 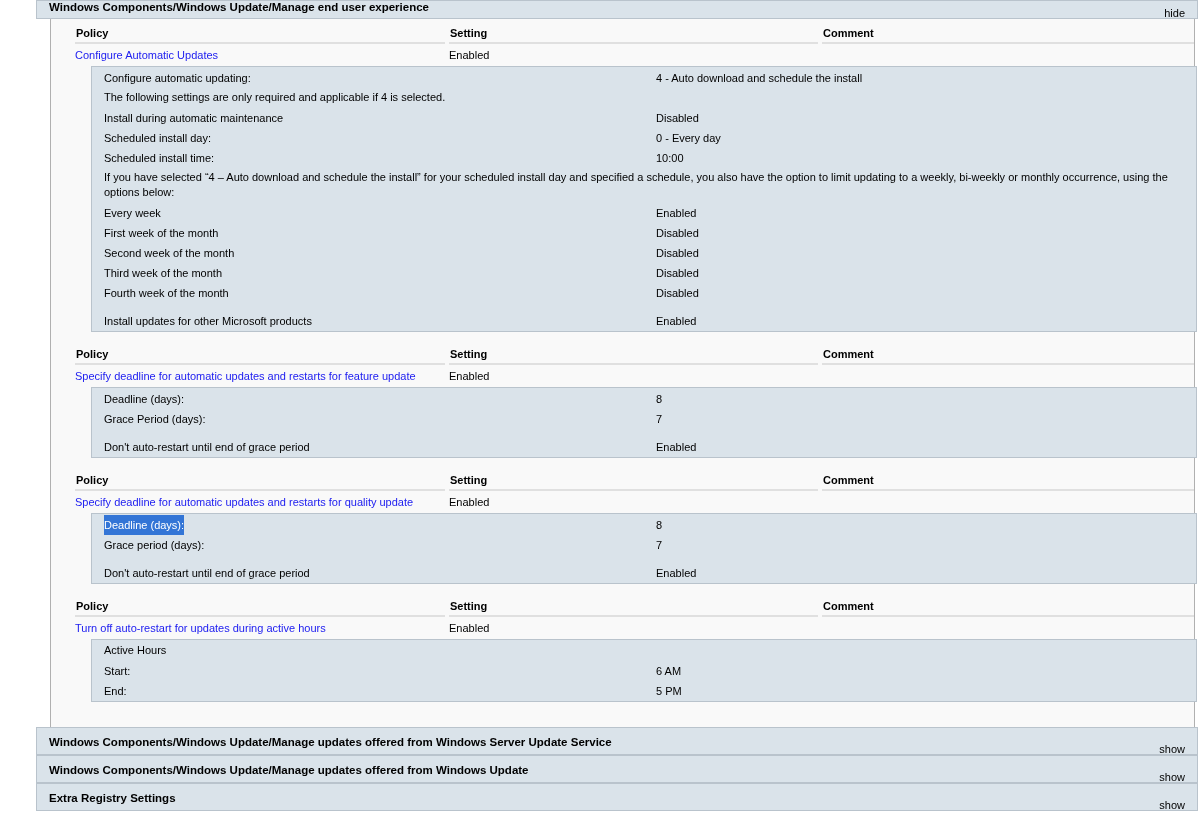 I want to click on section-title: Windows Components/Windows Update/Manage updates offered from Windows Update, so click(x=289, y=770).